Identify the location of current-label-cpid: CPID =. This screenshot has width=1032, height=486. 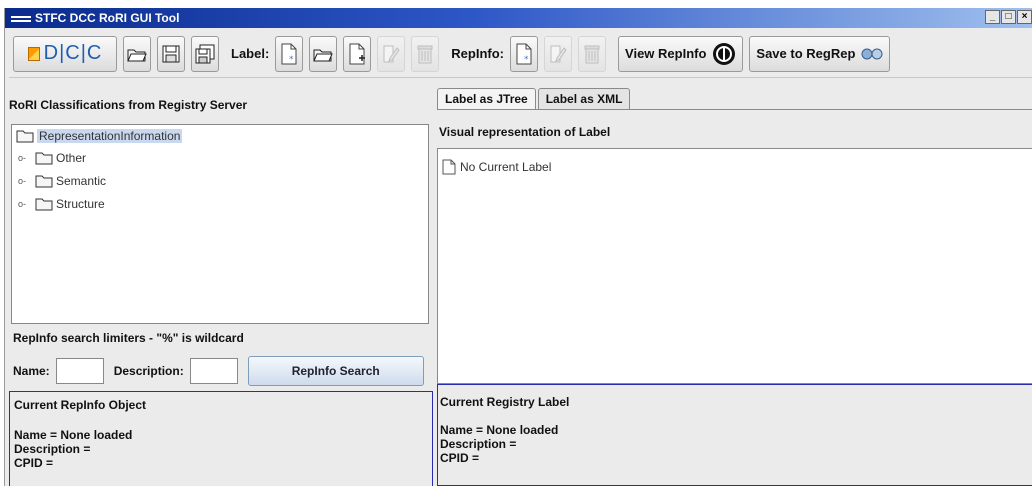
(460, 458).